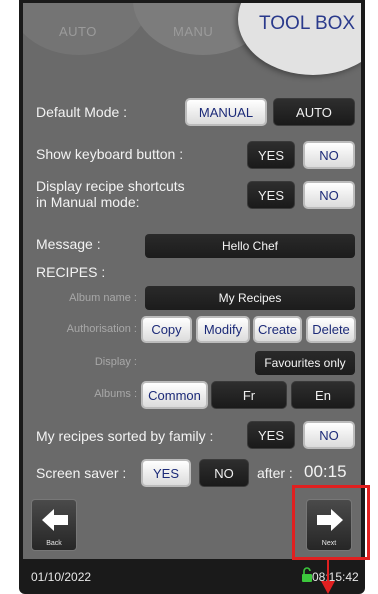  I want to click on sorted-no-button: NO, so click(329, 435).